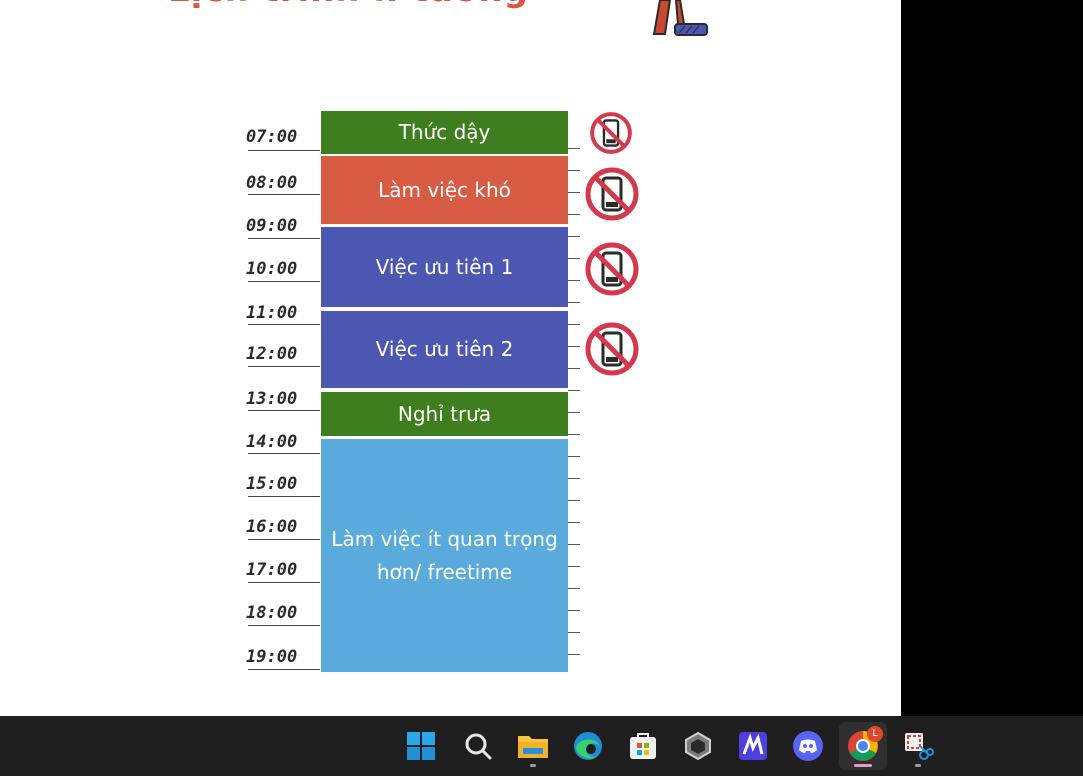 Image resolution: width=1083 pixels, height=776 pixels. I want to click on block-label: Làm việc khó, so click(444, 189).